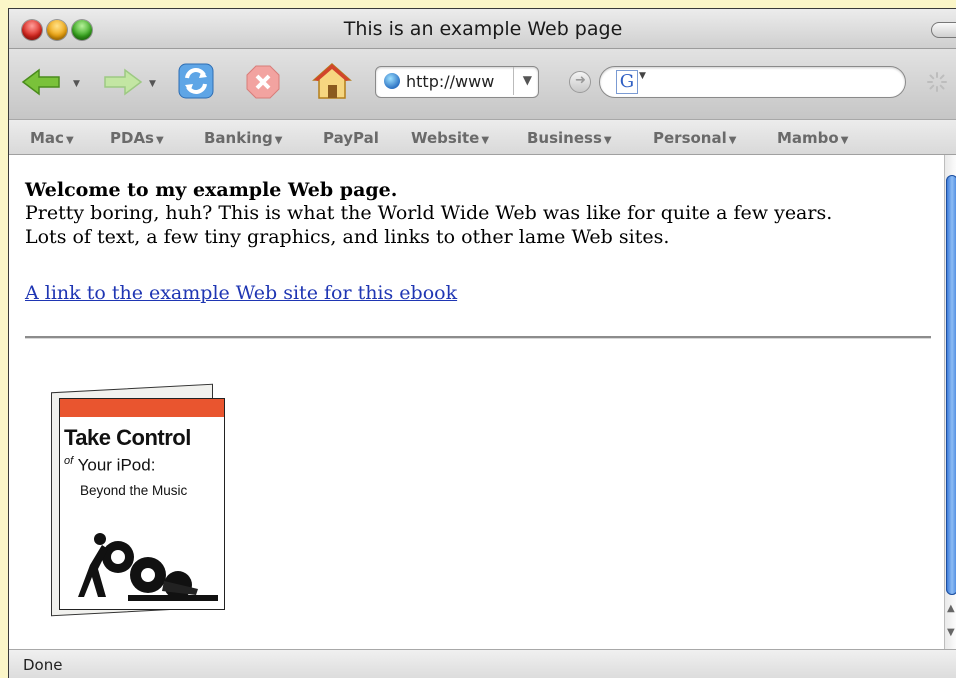 The image size is (956, 678). I want to click on window-title: This is an example Web page, so click(483, 29).